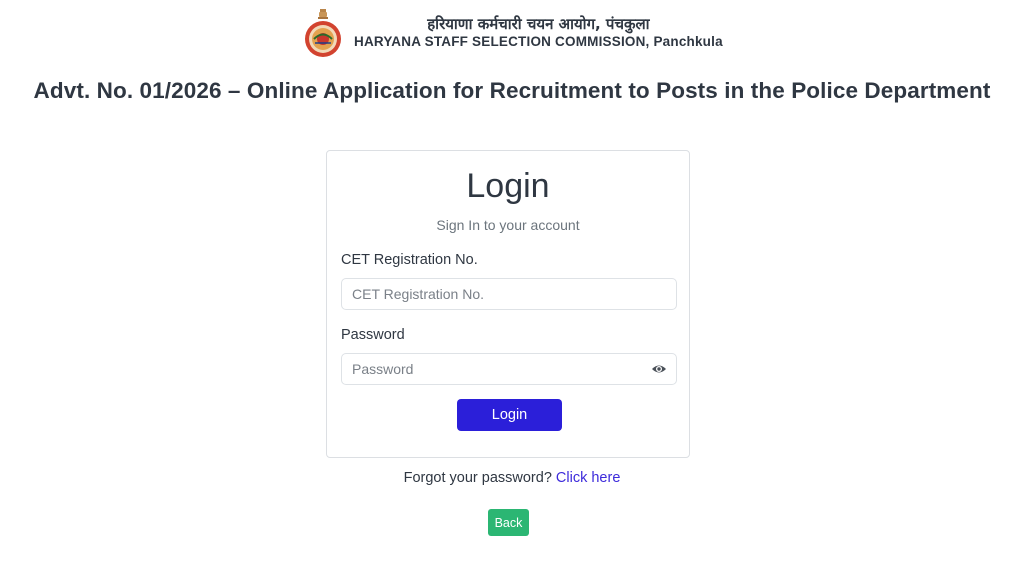 The width and height of the screenshot is (1024, 576). What do you see at coordinates (409, 260) in the screenshot?
I see `cet-registration-label: CET Registration No.` at bounding box center [409, 260].